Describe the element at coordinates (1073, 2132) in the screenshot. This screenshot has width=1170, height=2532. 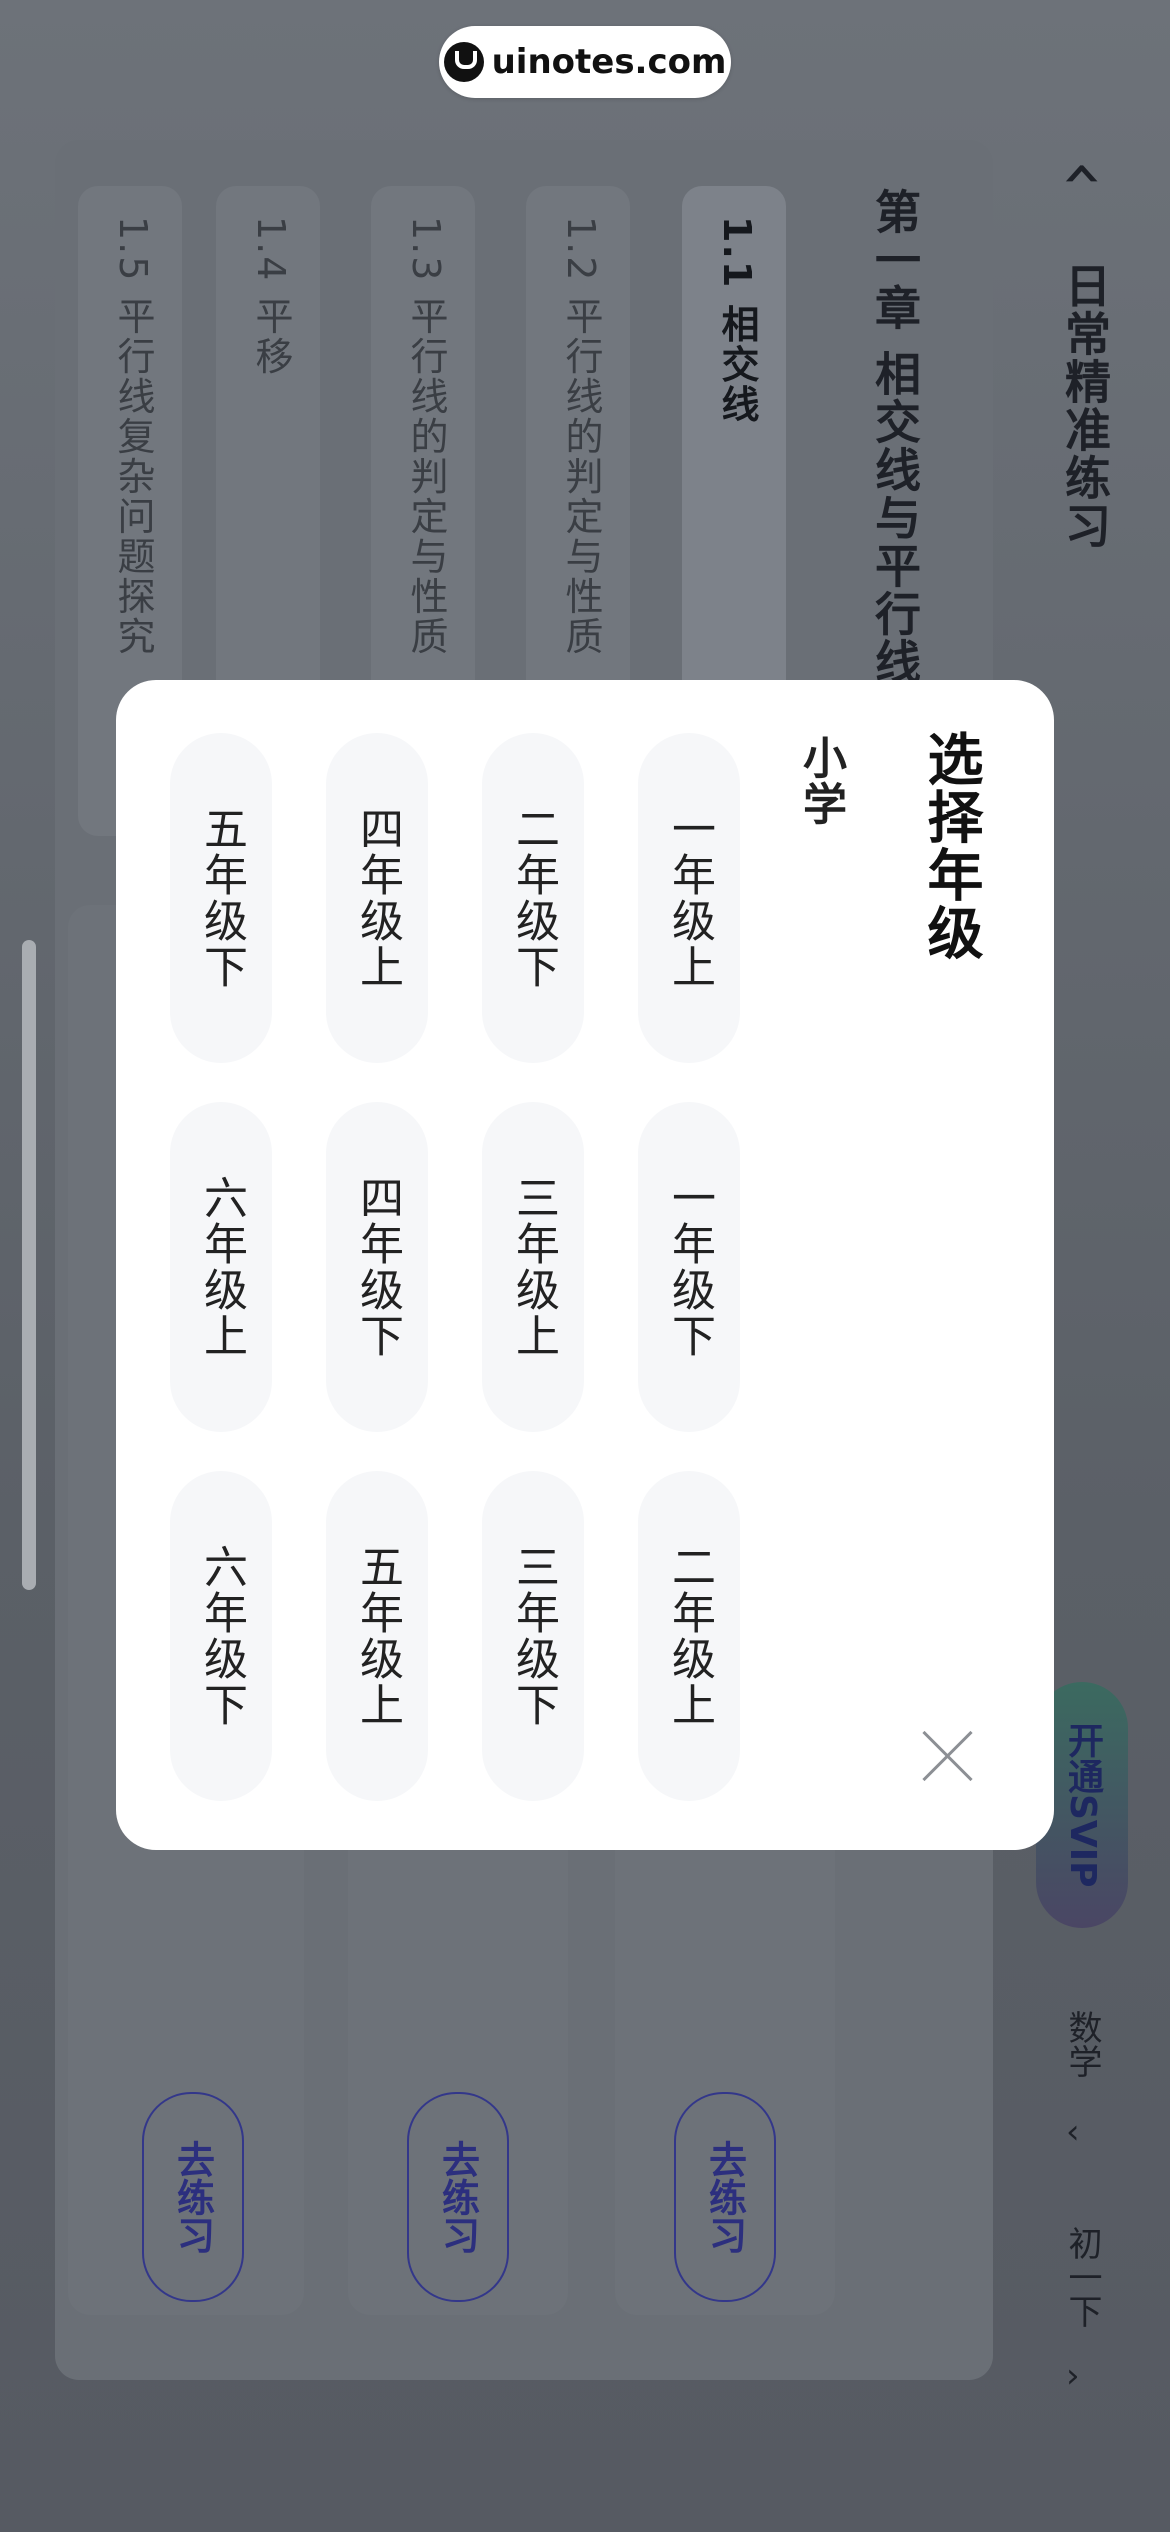
I see `chevron-down-icon: ‹` at that location.